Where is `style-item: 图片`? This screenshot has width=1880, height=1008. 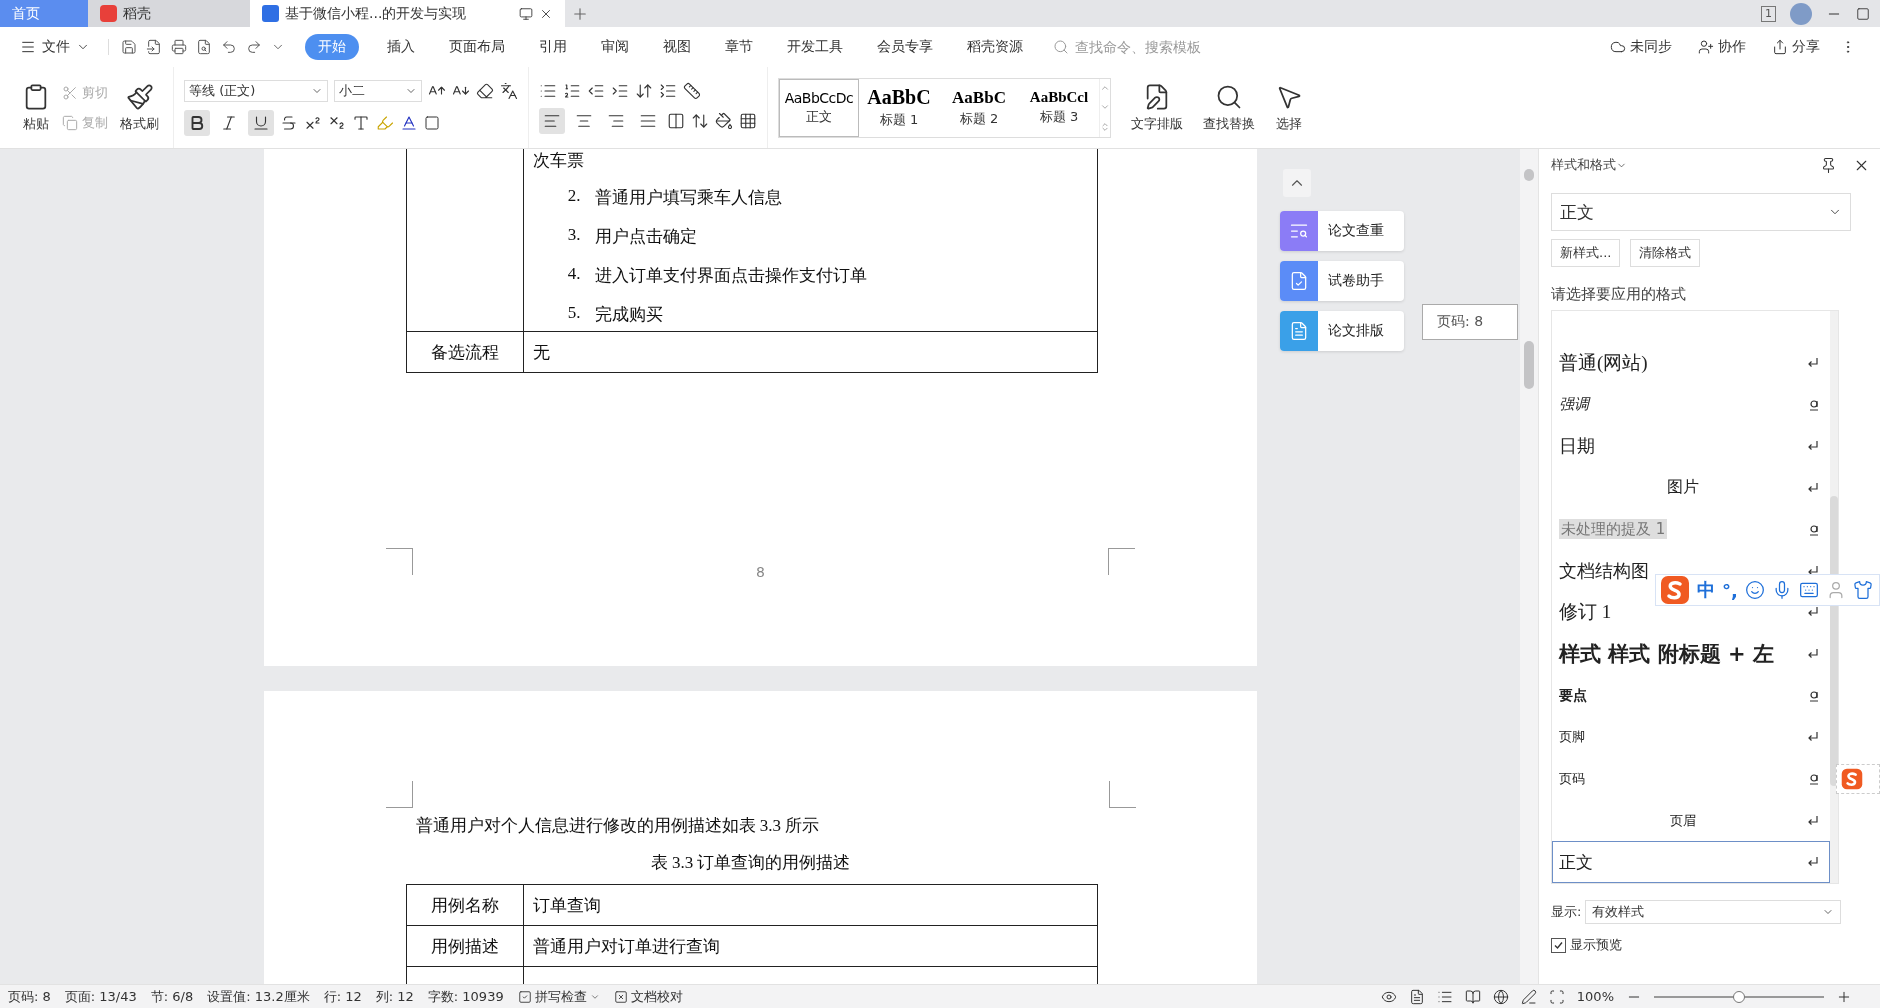 style-item: 图片 is located at coordinates (1691, 487).